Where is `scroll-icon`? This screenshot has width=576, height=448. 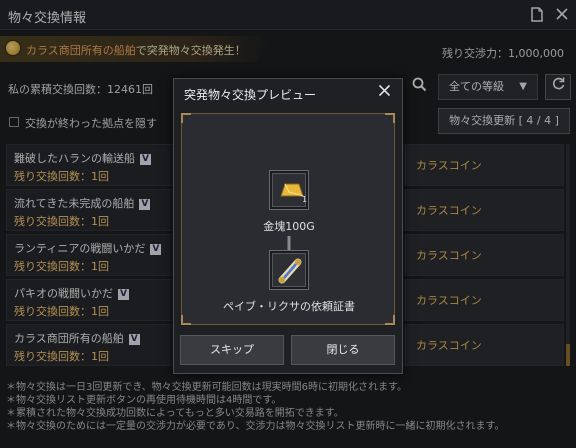 scroll-icon is located at coordinates (289, 270).